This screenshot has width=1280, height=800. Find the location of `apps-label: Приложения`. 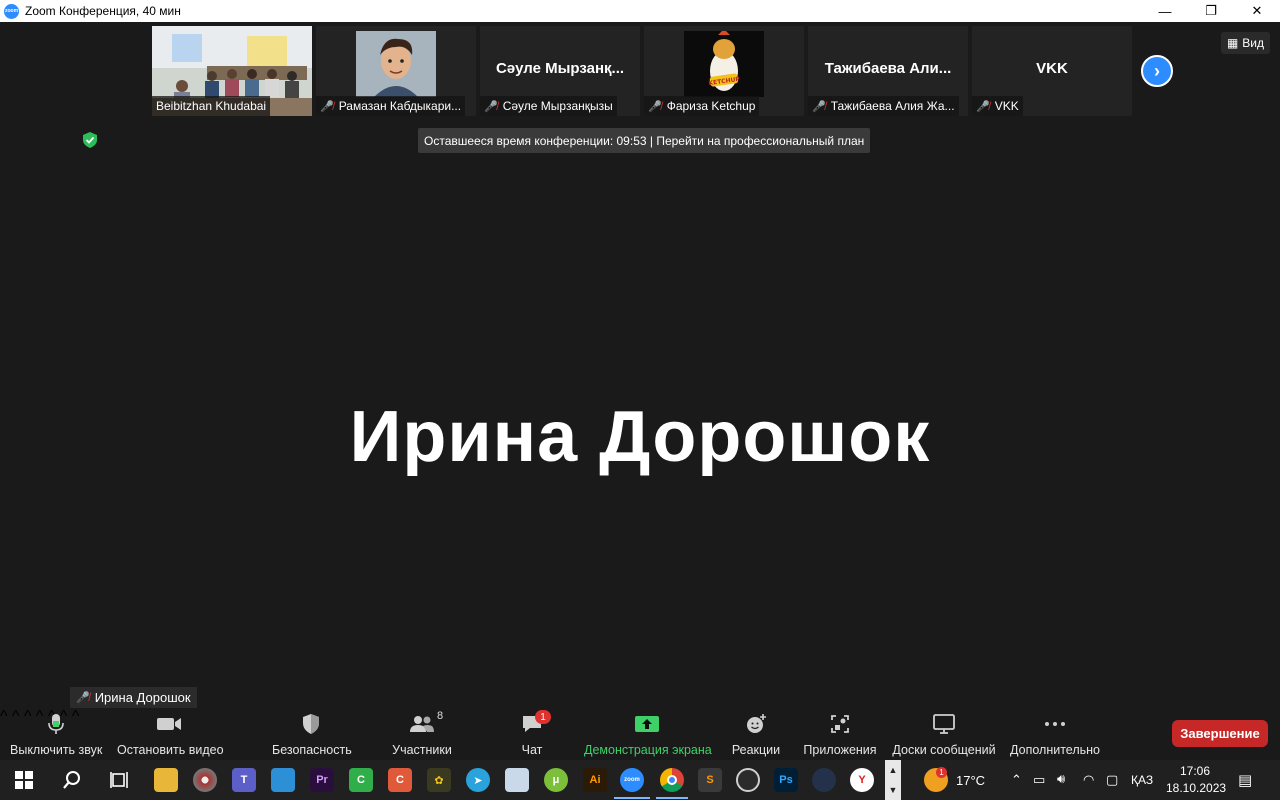

apps-label: Приложения is located at coordinates (840, 750).